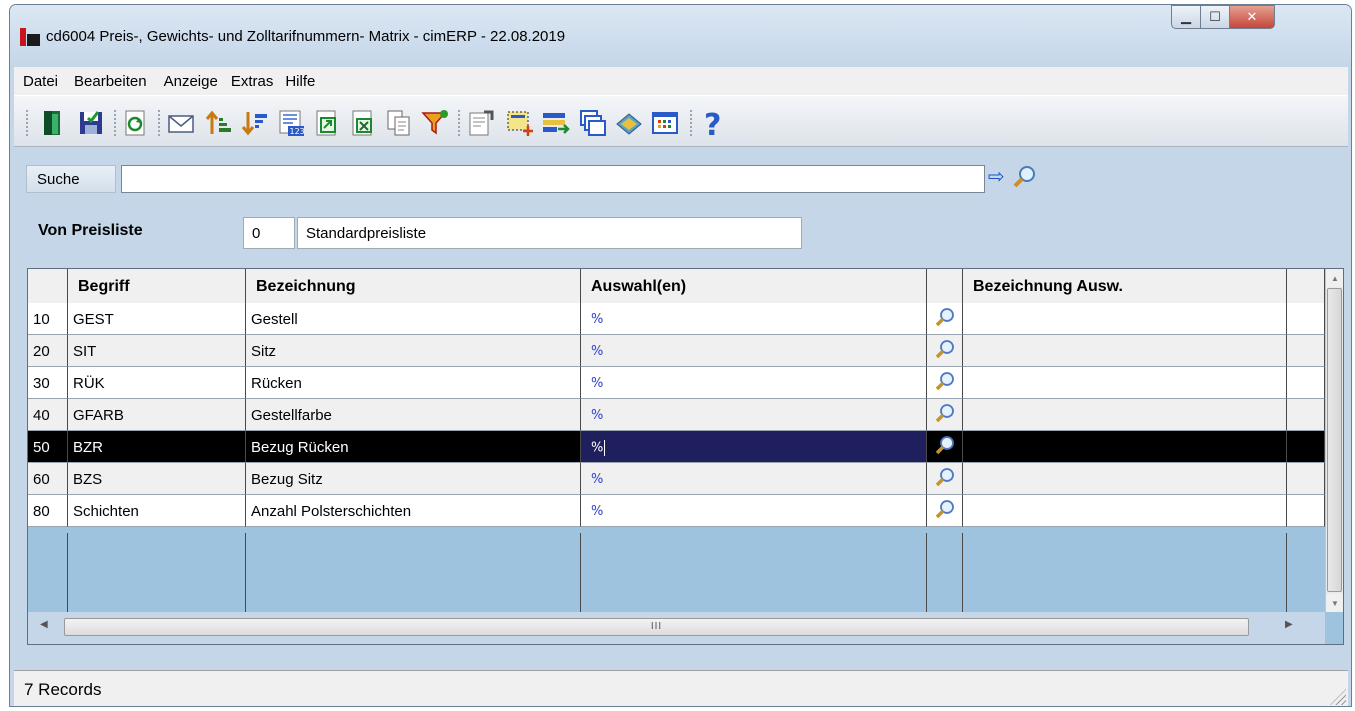 This screenshot has height=711, width=1355. Describe the element at coordinates (754, 286) in the screenshot. I see `column-header-auswahl: Auswahl(en)` at that location.